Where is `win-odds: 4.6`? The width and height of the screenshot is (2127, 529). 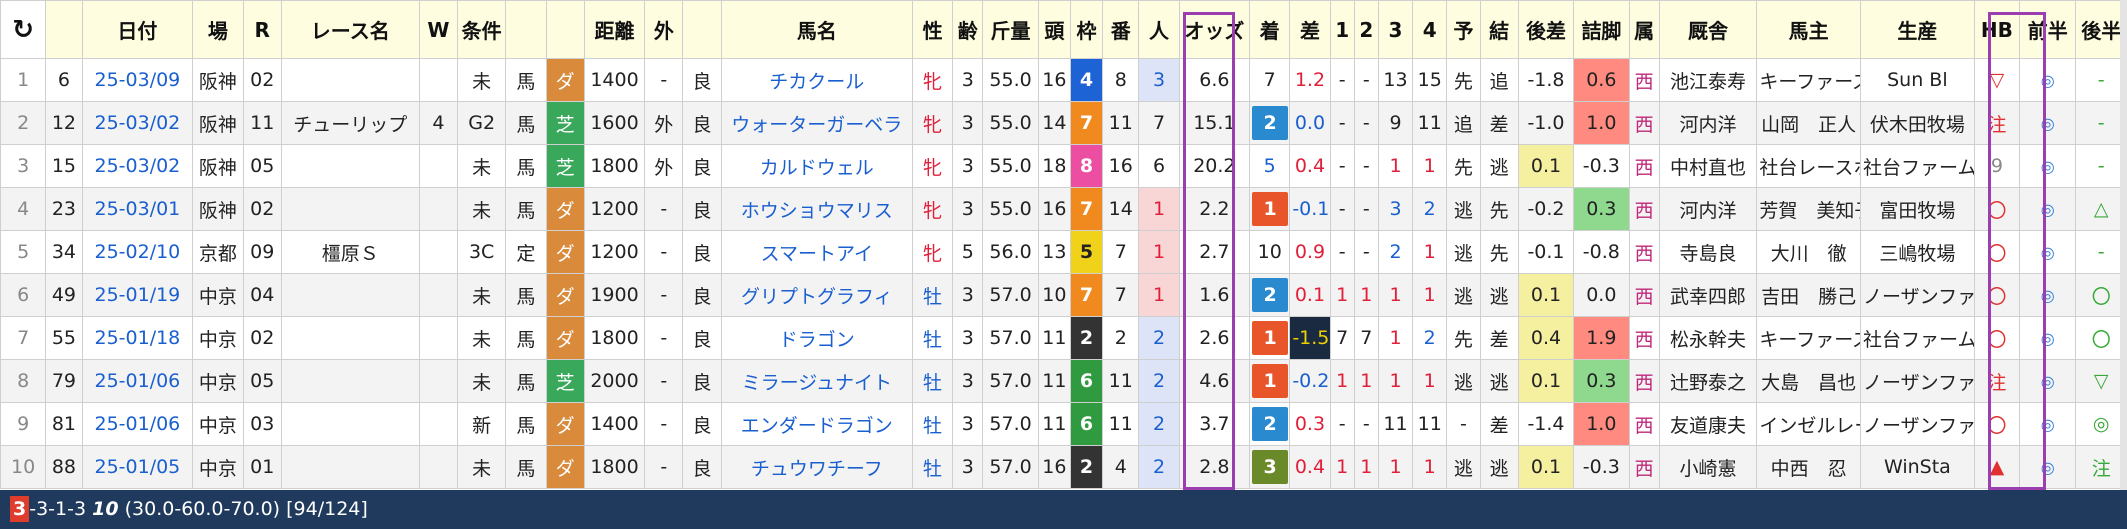 win-odds: 4.6 is located at coordinates (1214, 381).